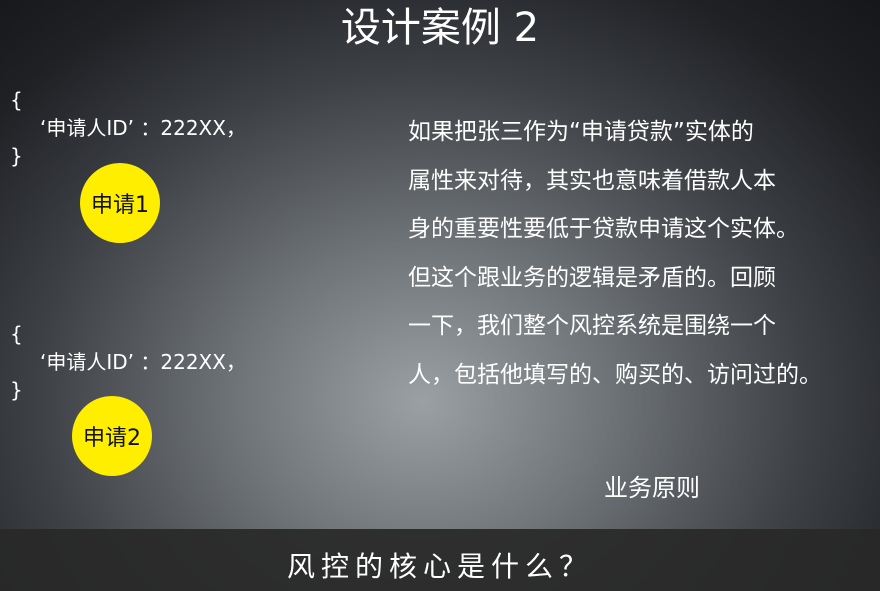 This screenshot has height=591, width=880. I want to click on video-subtitle: 风控的核心是什么？, so click(439, 566).